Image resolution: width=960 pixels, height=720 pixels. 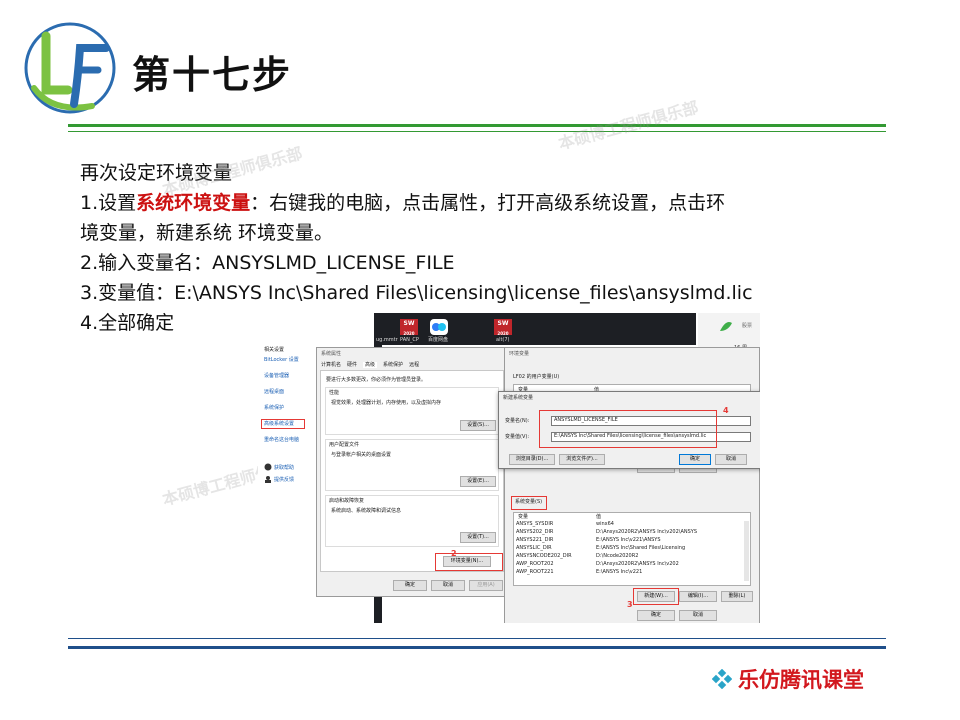 I want to click on instruction-line-3: 境变量，新建系统 环境变量。, so click(x=207, y=233).